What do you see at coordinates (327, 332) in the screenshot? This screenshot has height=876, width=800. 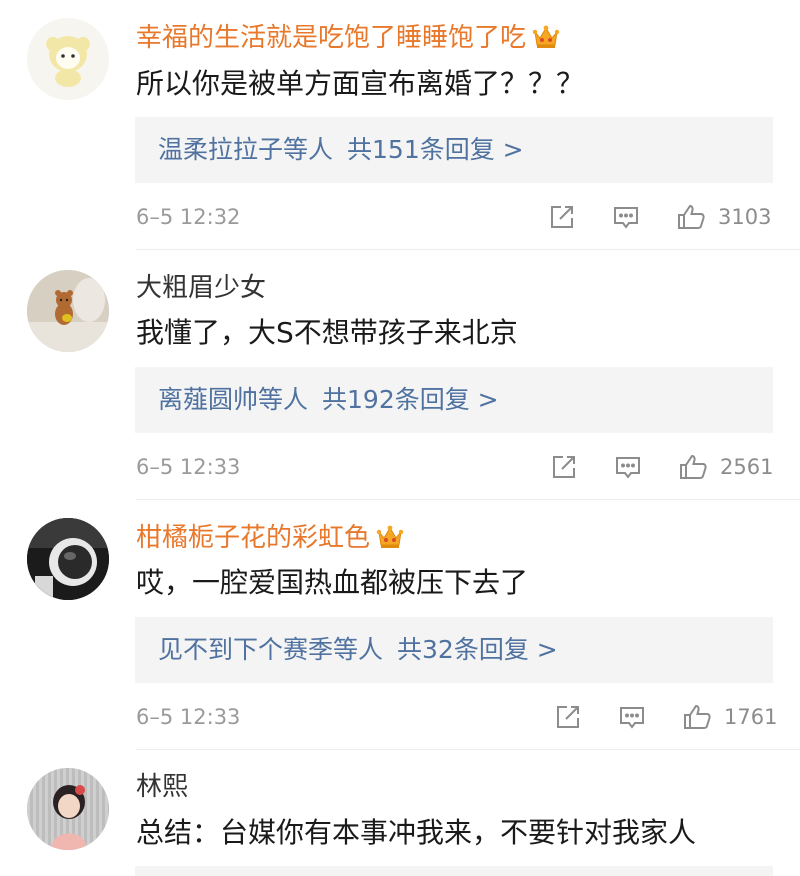 I see `comment-text: 我懂了，大S不想带孩子来北京` at bounding box center [327, 332].